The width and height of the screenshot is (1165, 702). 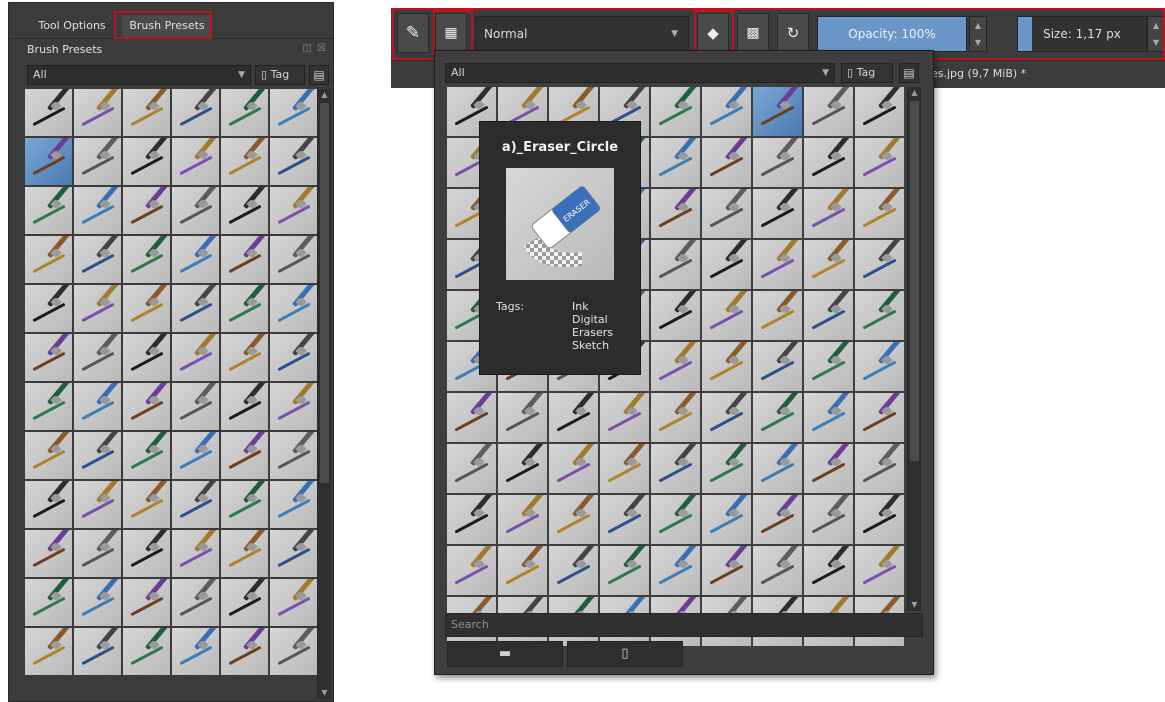 I want to click on opacity-spinner: ▲ ▼, so click(x=978, y=34).